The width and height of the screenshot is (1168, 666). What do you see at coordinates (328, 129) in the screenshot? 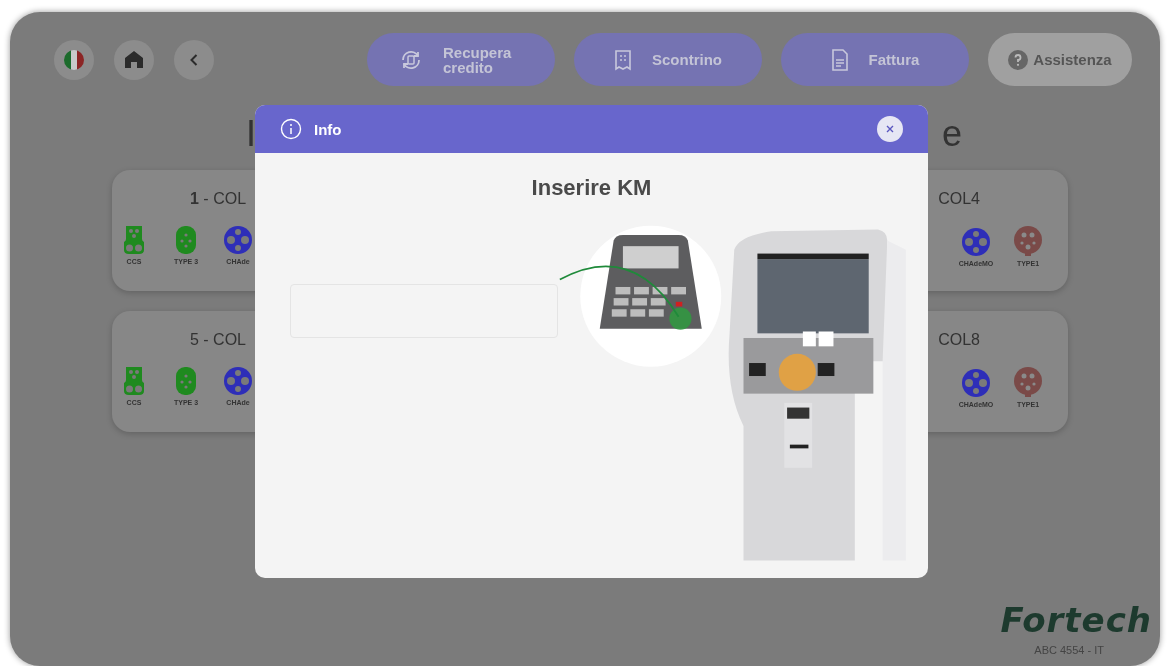
I see `dialog-title: Info` at bounding box center [328, 129].